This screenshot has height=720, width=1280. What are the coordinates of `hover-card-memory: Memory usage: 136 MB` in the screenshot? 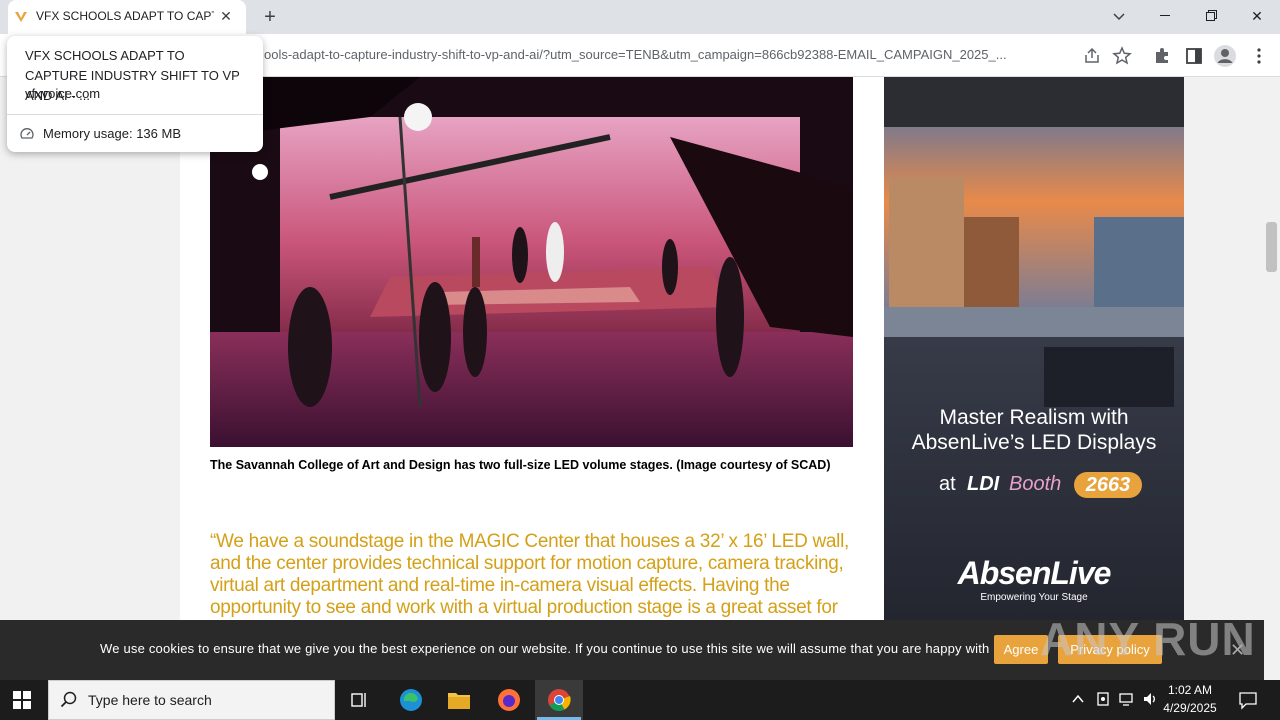 It's located at (112, 133).